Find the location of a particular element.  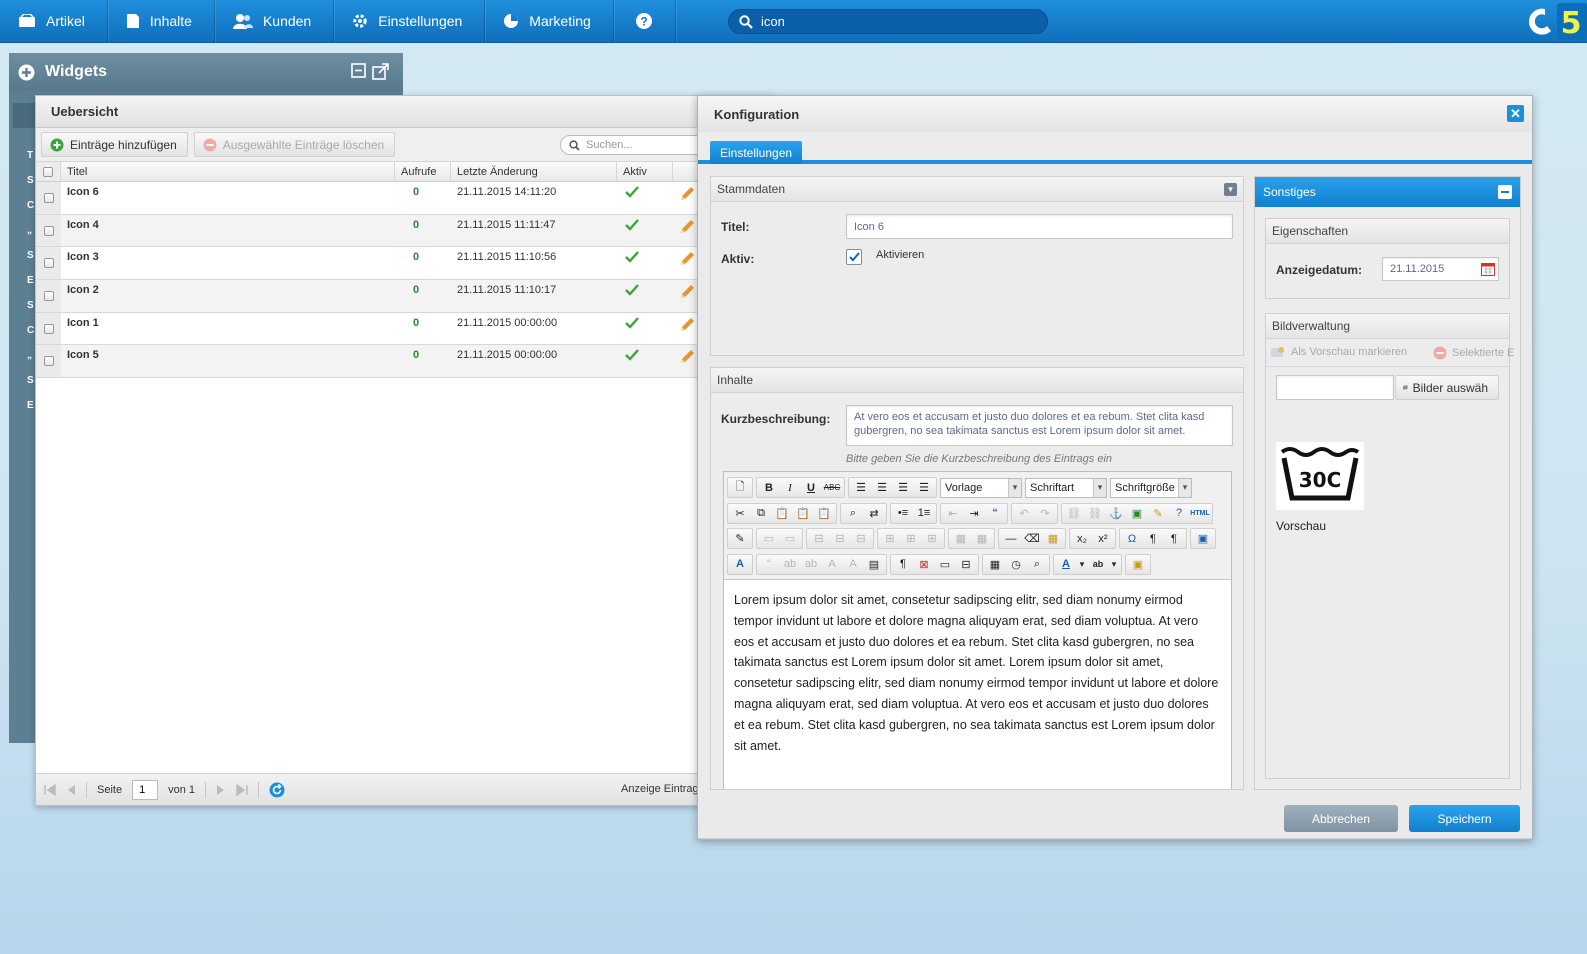

minimize-icon is located at coordinates (358, 70).